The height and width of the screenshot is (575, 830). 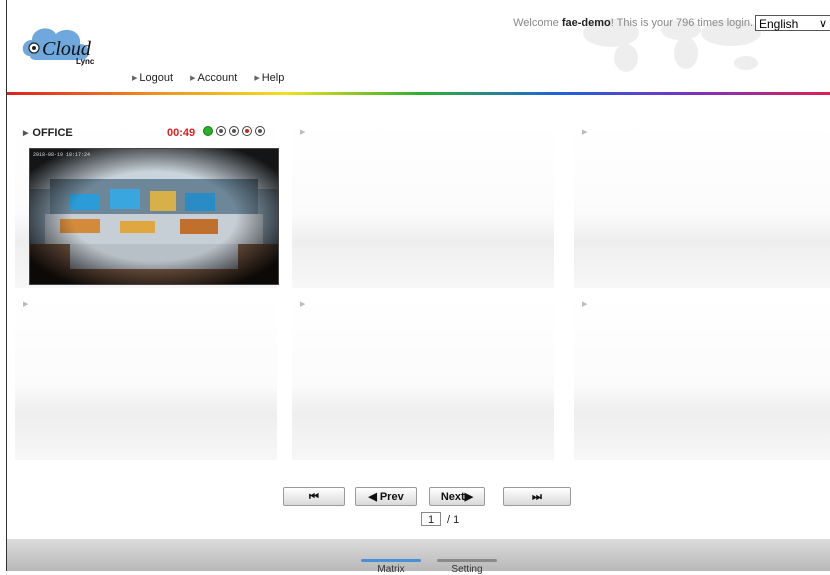 I want to click on ptz-control-icon, so click(x=234, y=131).